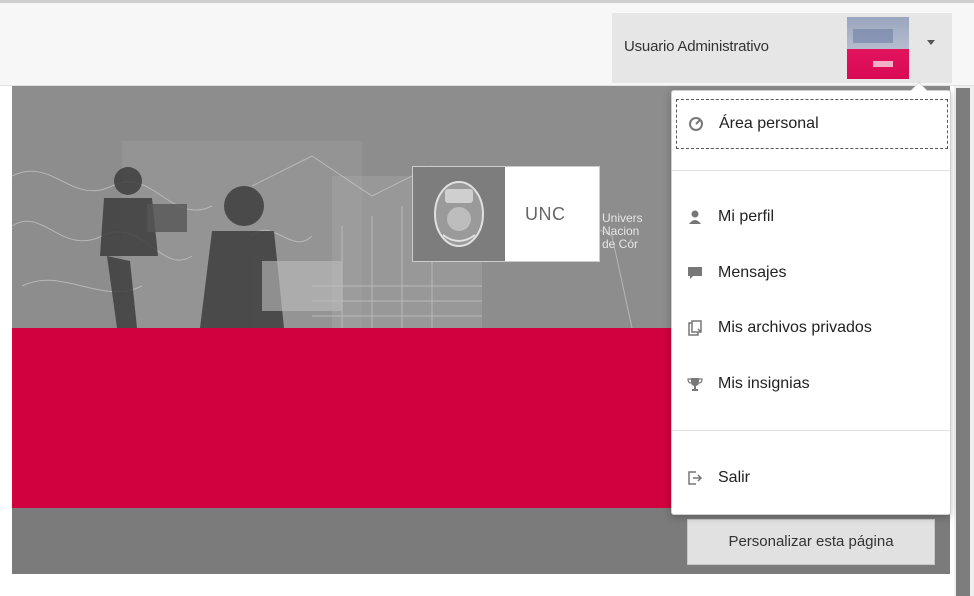 The height and width of the screenshot is (596, 974). What do you see at coordinates (963, 342) in the screenshot?
I see `scrollbar-thumb` at bounding box center [963, 342].